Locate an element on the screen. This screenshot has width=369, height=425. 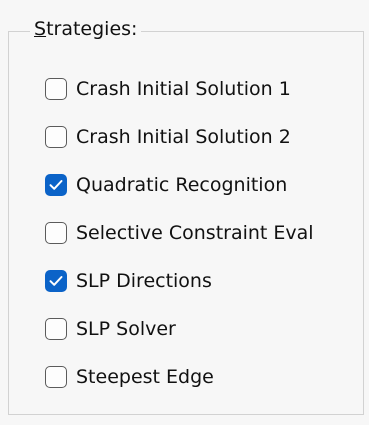
checkbox-steepest-edge: Steepest Edge is located at coordinates (203, 377).